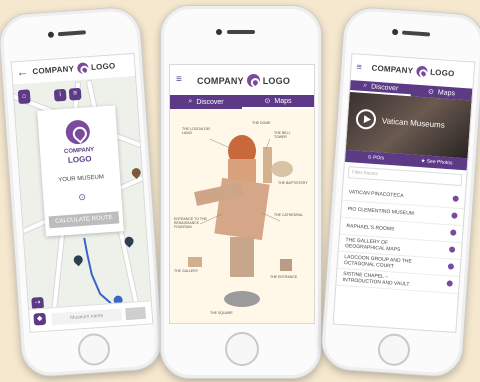  Describe the element at coordinates (439, 162) in the screenshot. I see `photos-label: See Photos` at that location.